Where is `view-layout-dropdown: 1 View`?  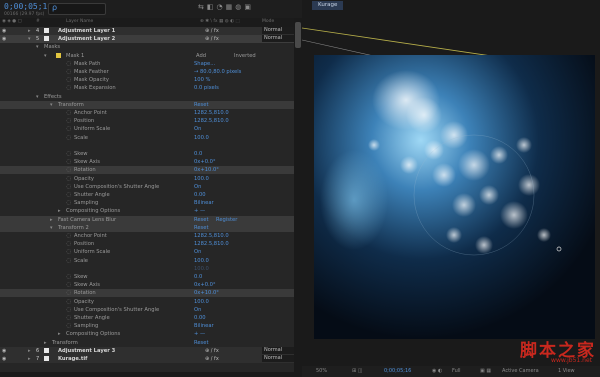 view-layout-dropdown: 1 View is located at coordinates (566, 371).